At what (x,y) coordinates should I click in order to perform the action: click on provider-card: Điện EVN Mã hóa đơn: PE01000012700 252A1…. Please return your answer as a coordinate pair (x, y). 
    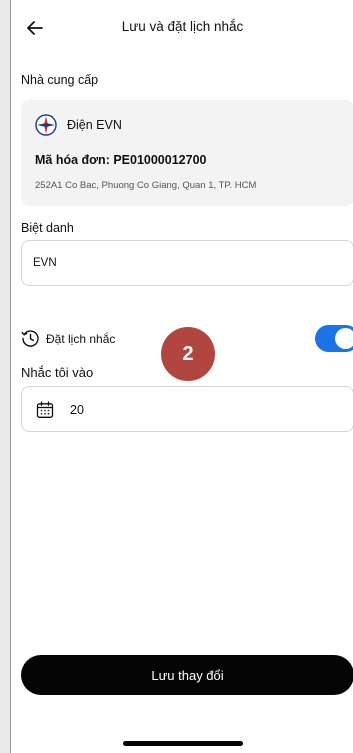
    Looking at the image, I should click on (187, 153).